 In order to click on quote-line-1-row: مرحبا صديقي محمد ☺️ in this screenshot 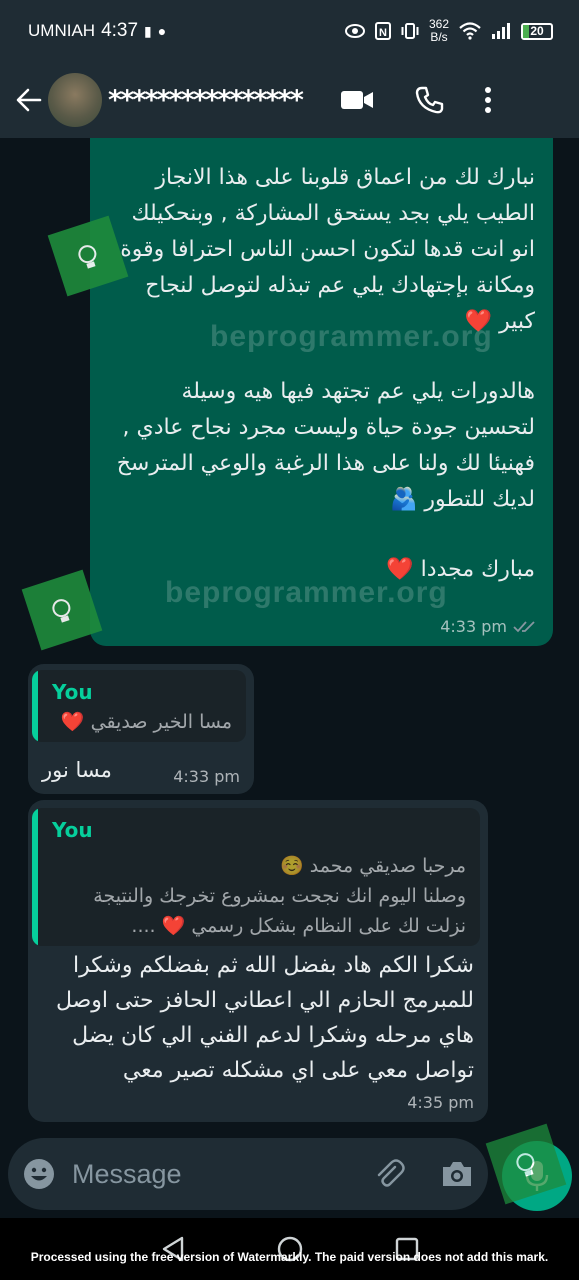, I will do `click(373, 866)`.